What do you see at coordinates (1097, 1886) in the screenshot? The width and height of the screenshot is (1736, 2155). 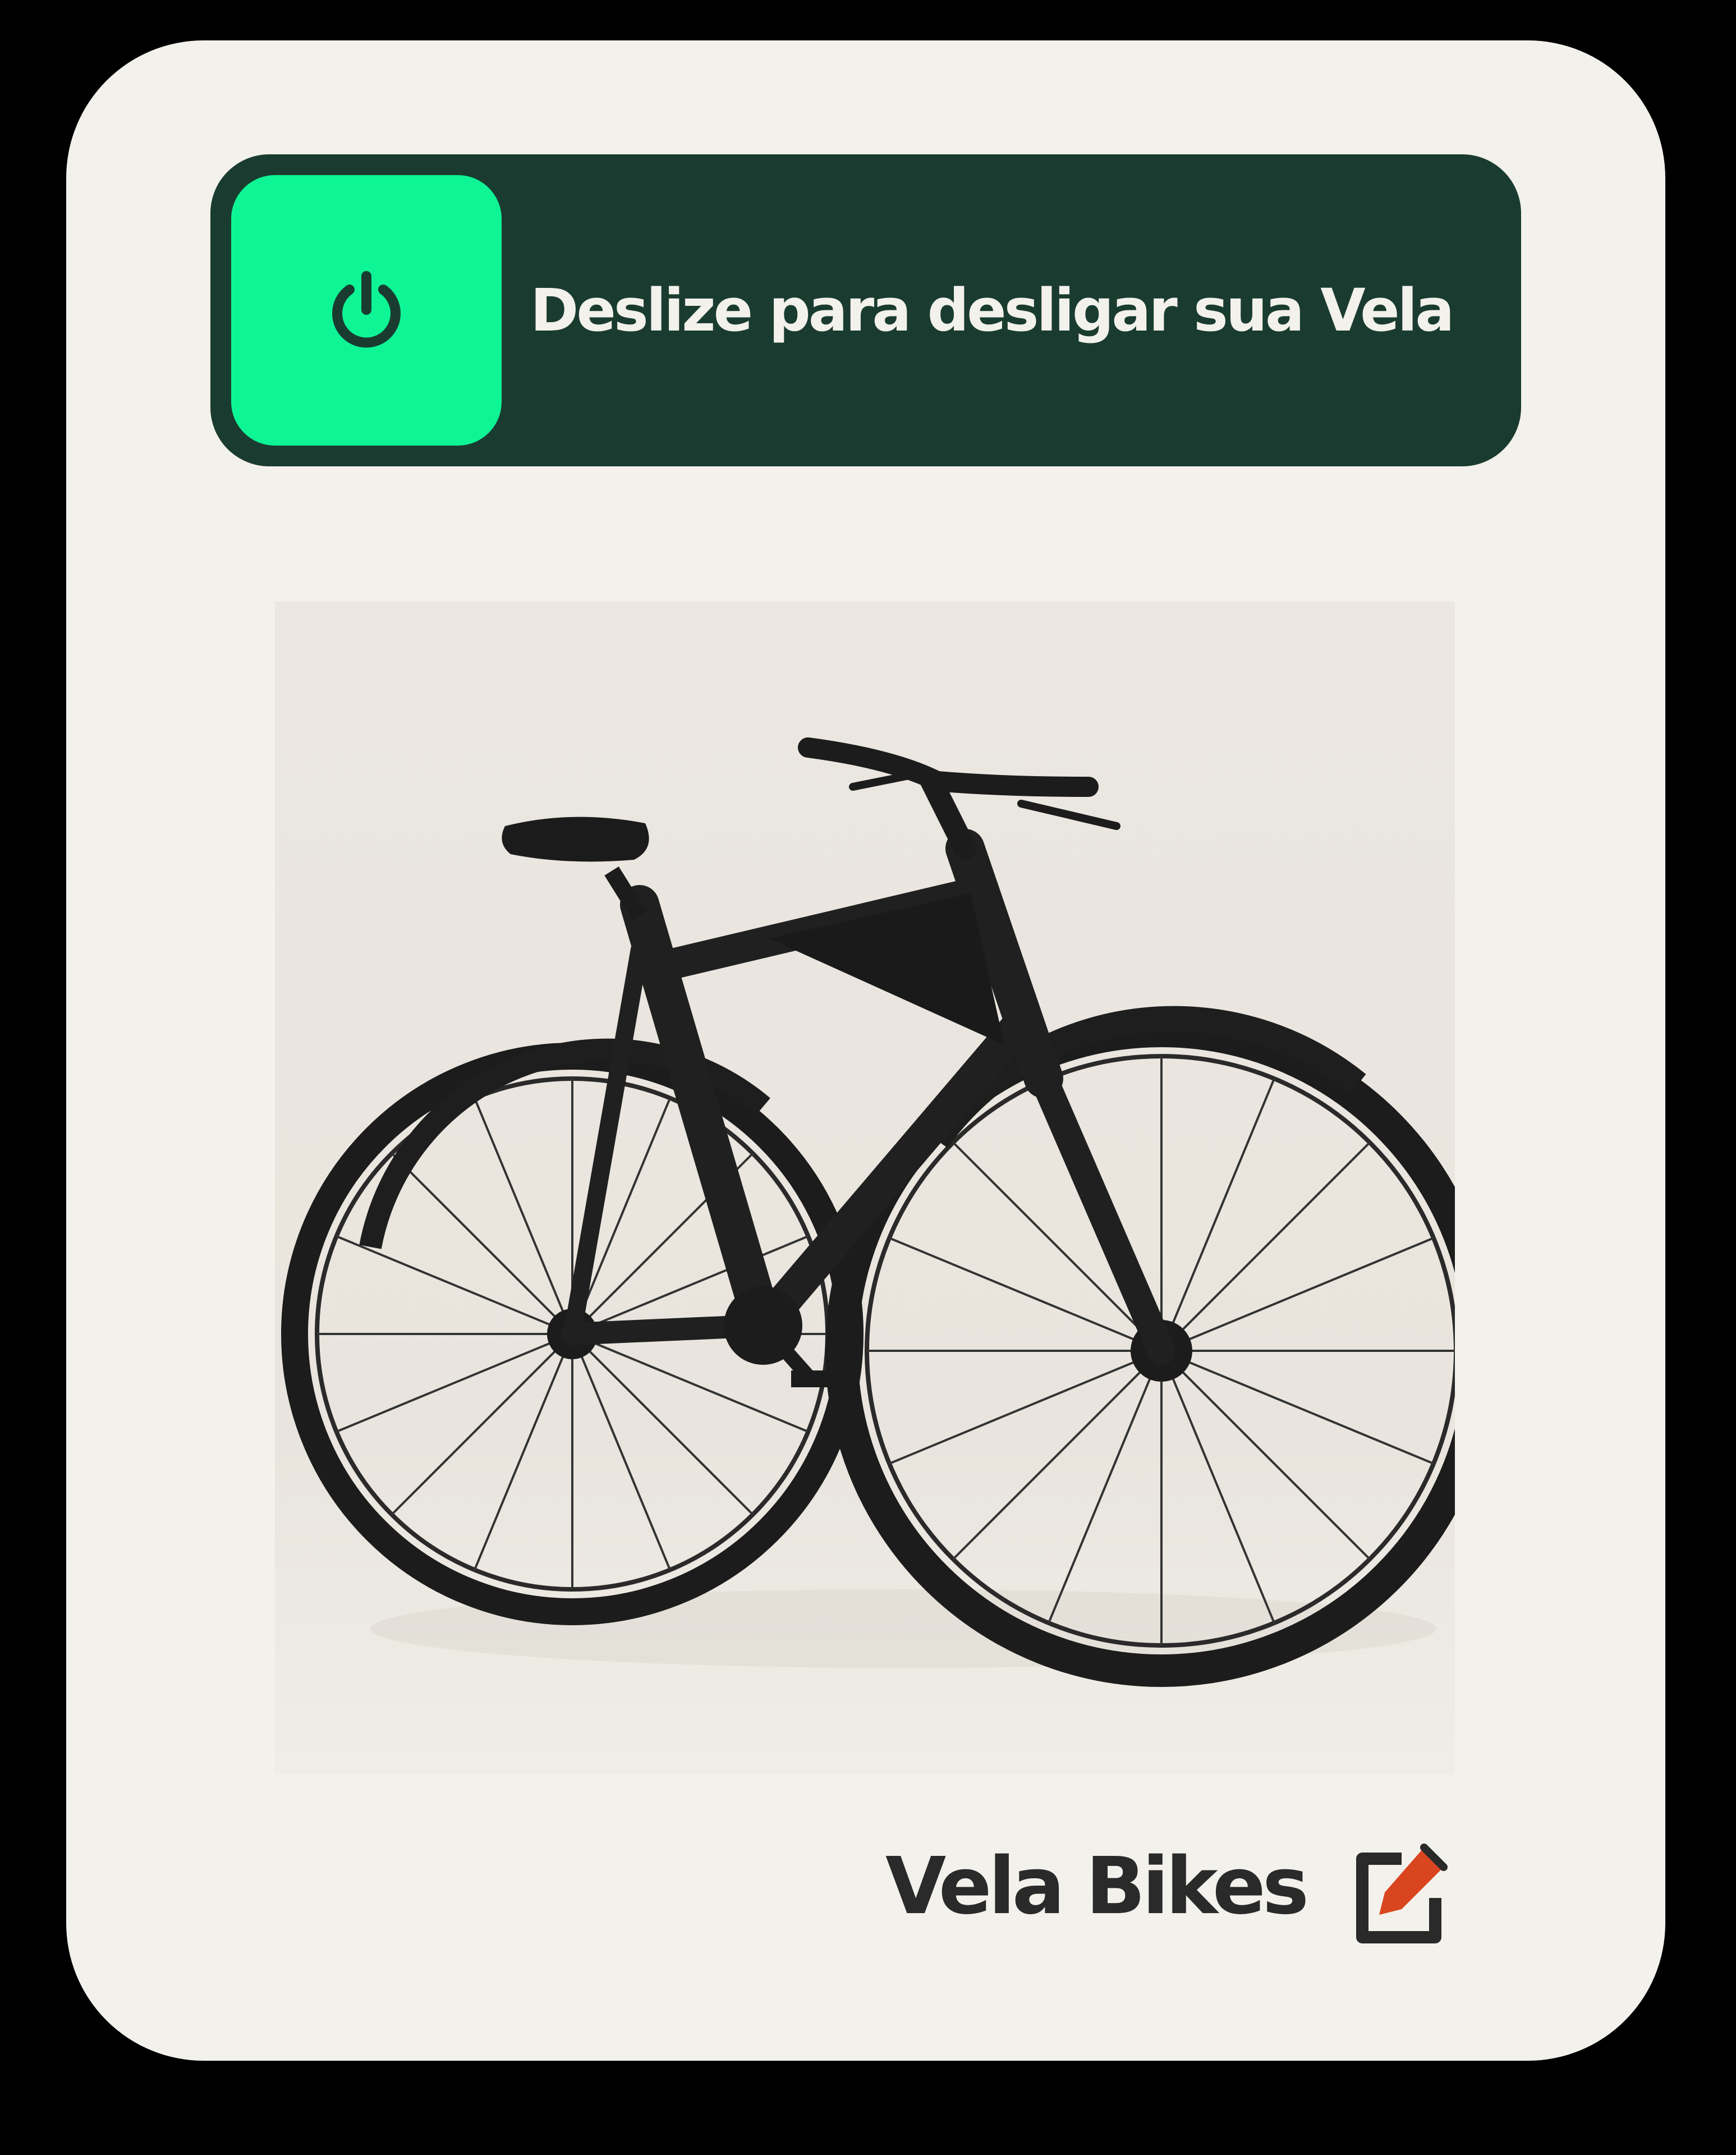 I see `brand-label: Vela Bikes` at bounding box center [1097, 1886].